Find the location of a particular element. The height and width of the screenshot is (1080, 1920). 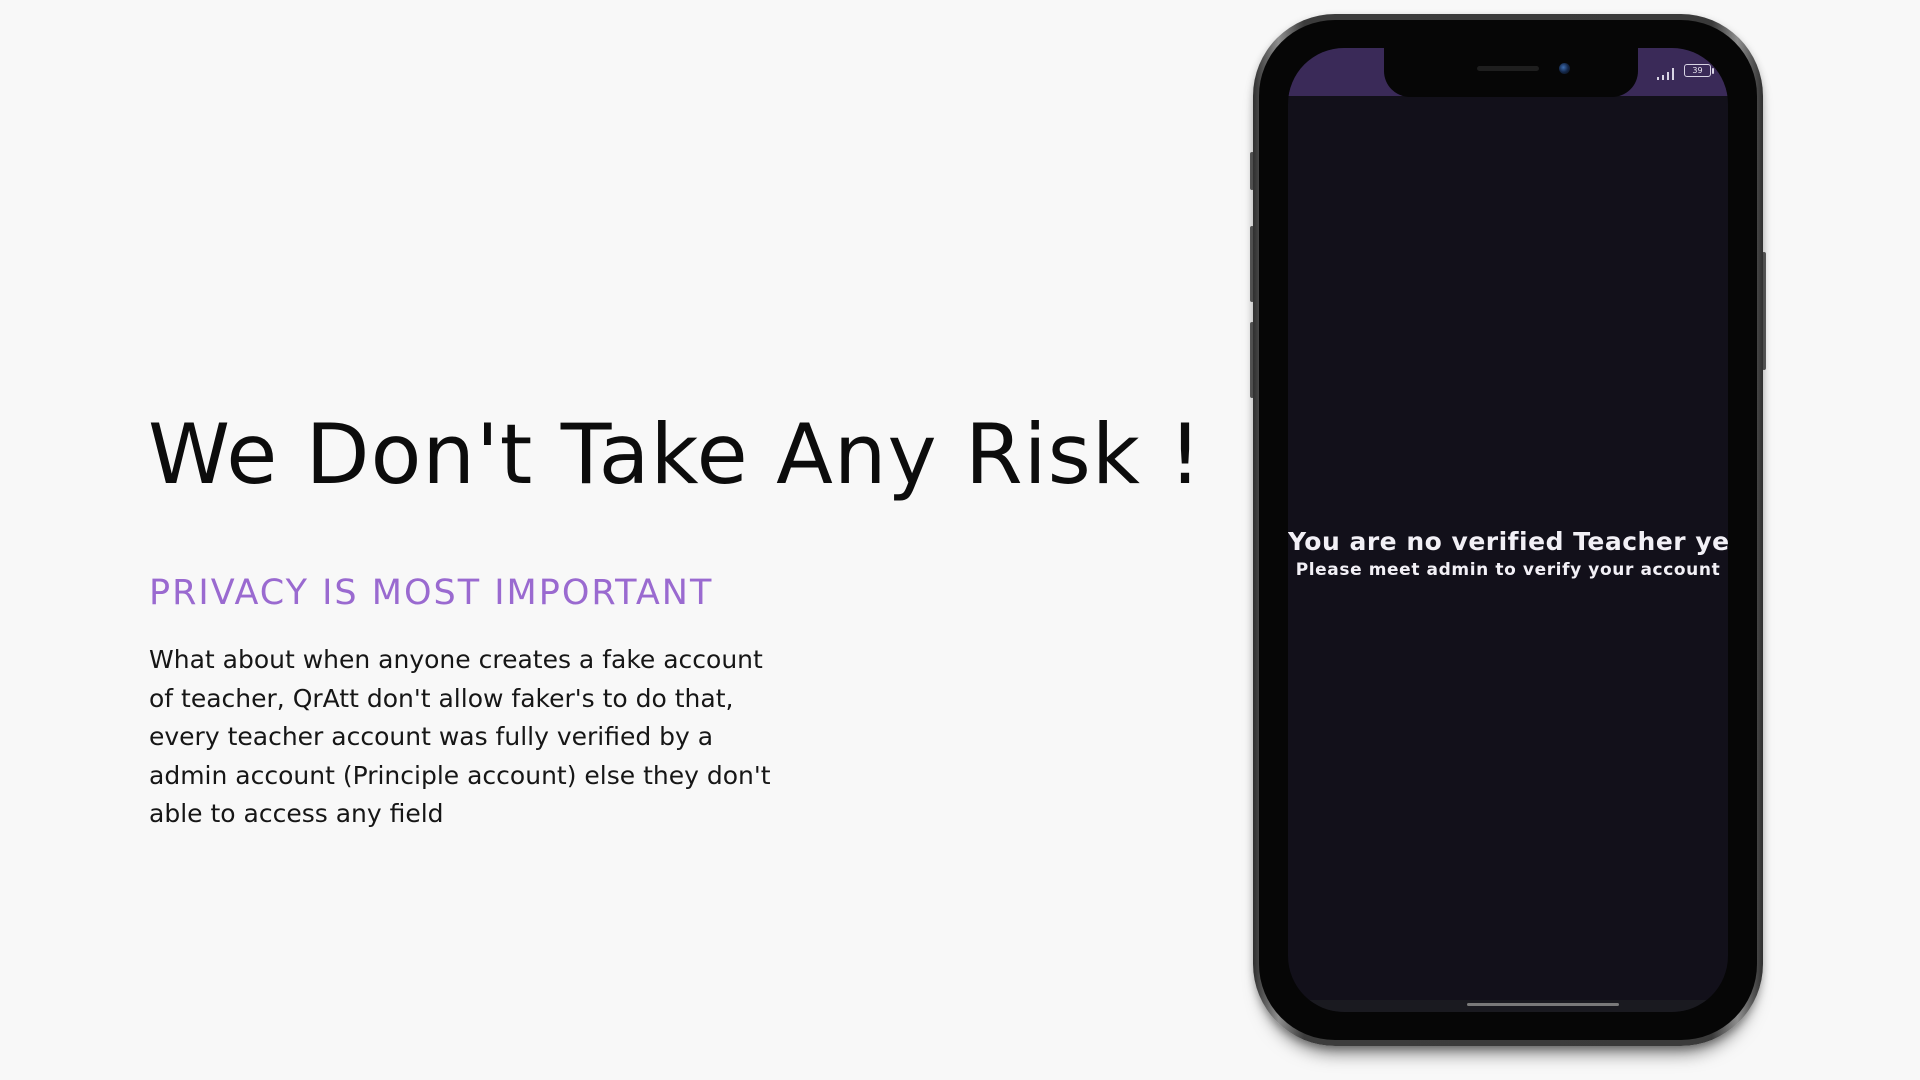

phone-notch is located at coordinates (1511, 72).